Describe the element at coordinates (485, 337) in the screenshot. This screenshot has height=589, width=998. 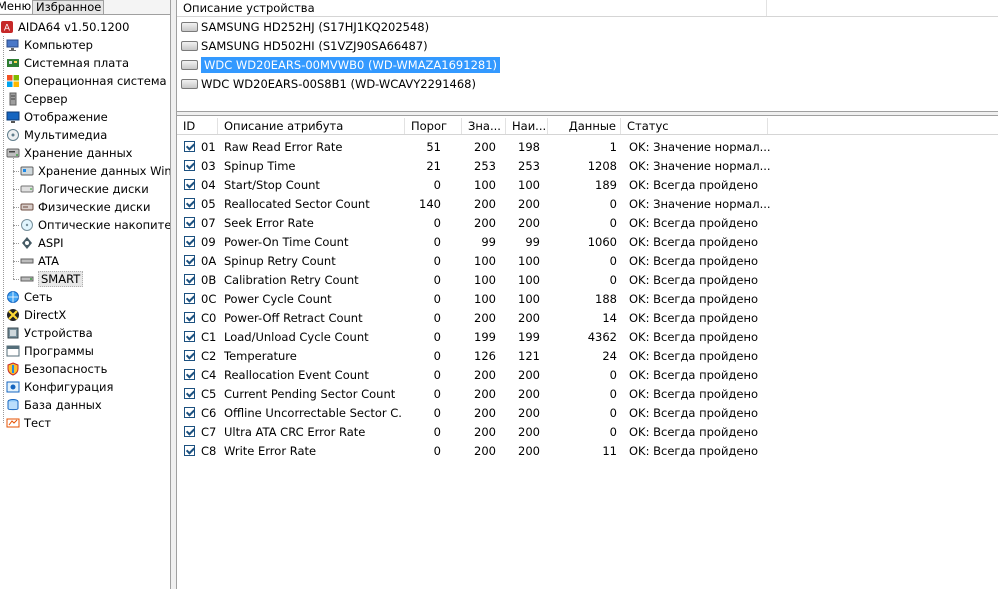
I see `cell-value: 199` at that location.